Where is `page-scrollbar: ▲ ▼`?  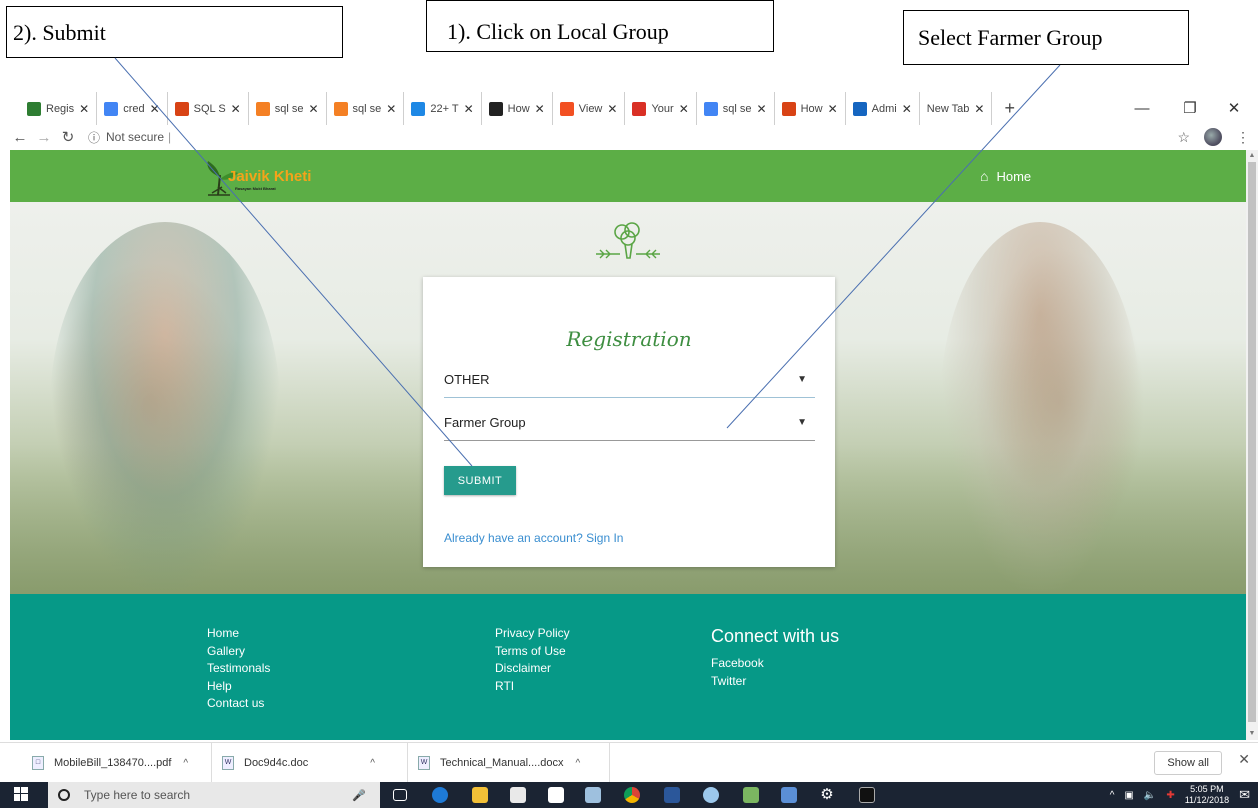 page-scrollbar: ▲ ▼ is located at coordinates (1252, 445).